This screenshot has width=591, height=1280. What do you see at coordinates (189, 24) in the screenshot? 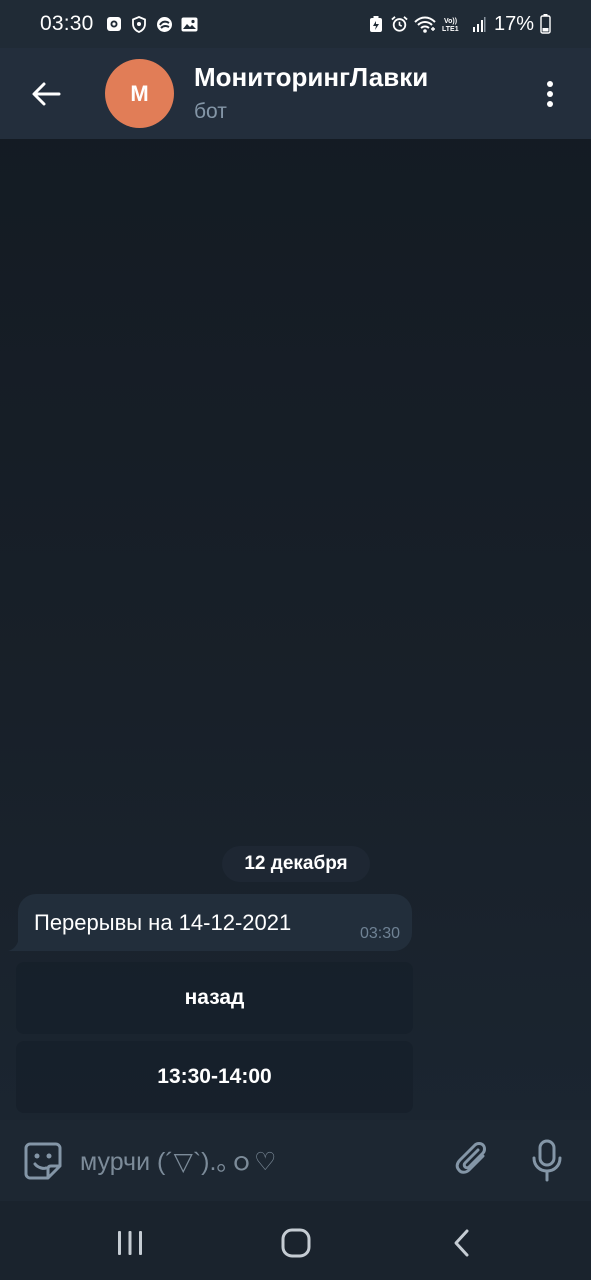
I see `image-icon` at bounding box center [189, 24].